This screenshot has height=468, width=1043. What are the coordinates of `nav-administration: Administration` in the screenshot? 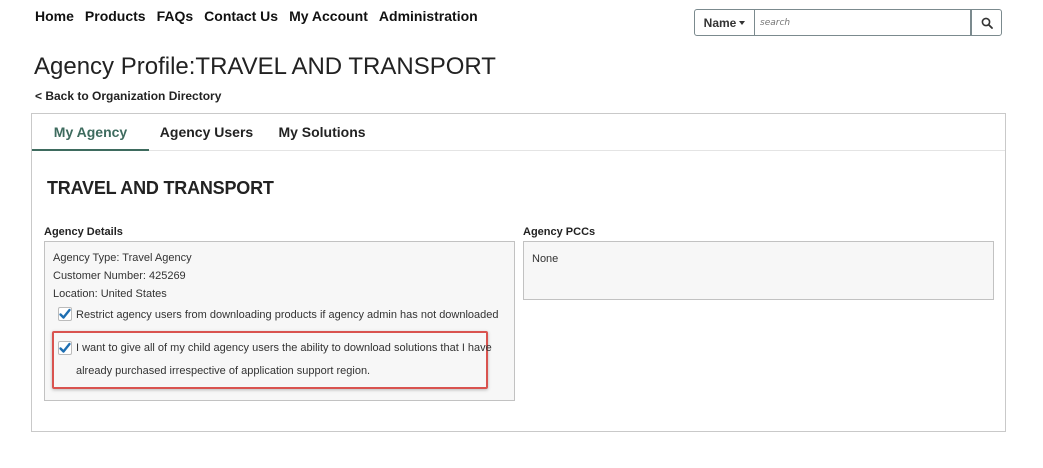 It's located at (428, 16).